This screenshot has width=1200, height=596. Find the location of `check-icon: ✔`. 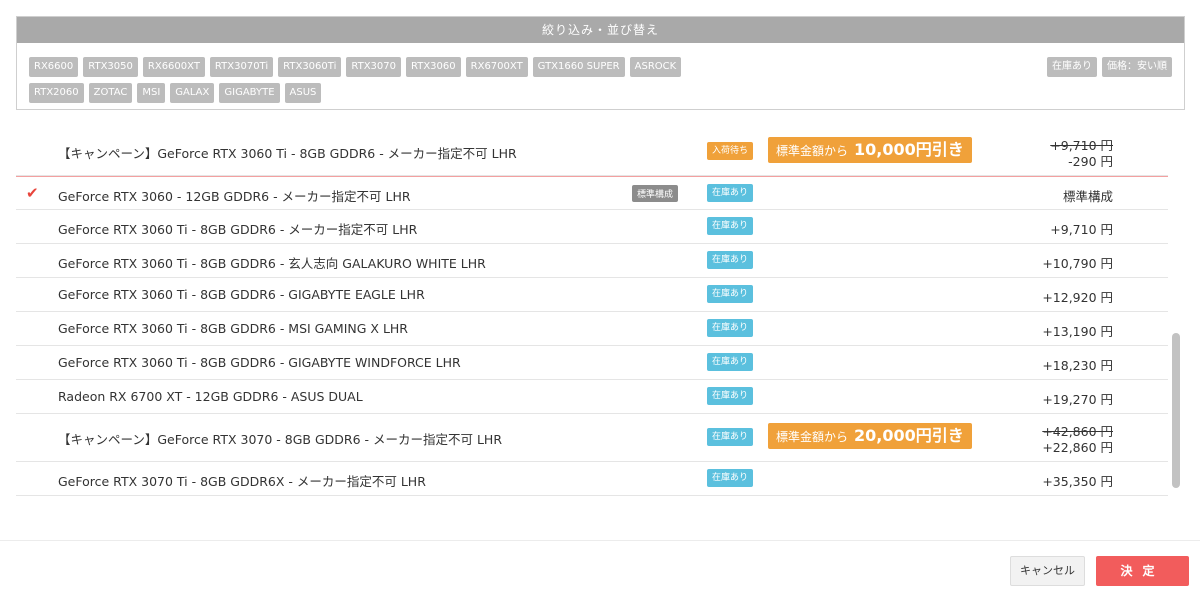

check-icon: ✔ is located at coordinates (32, 193).